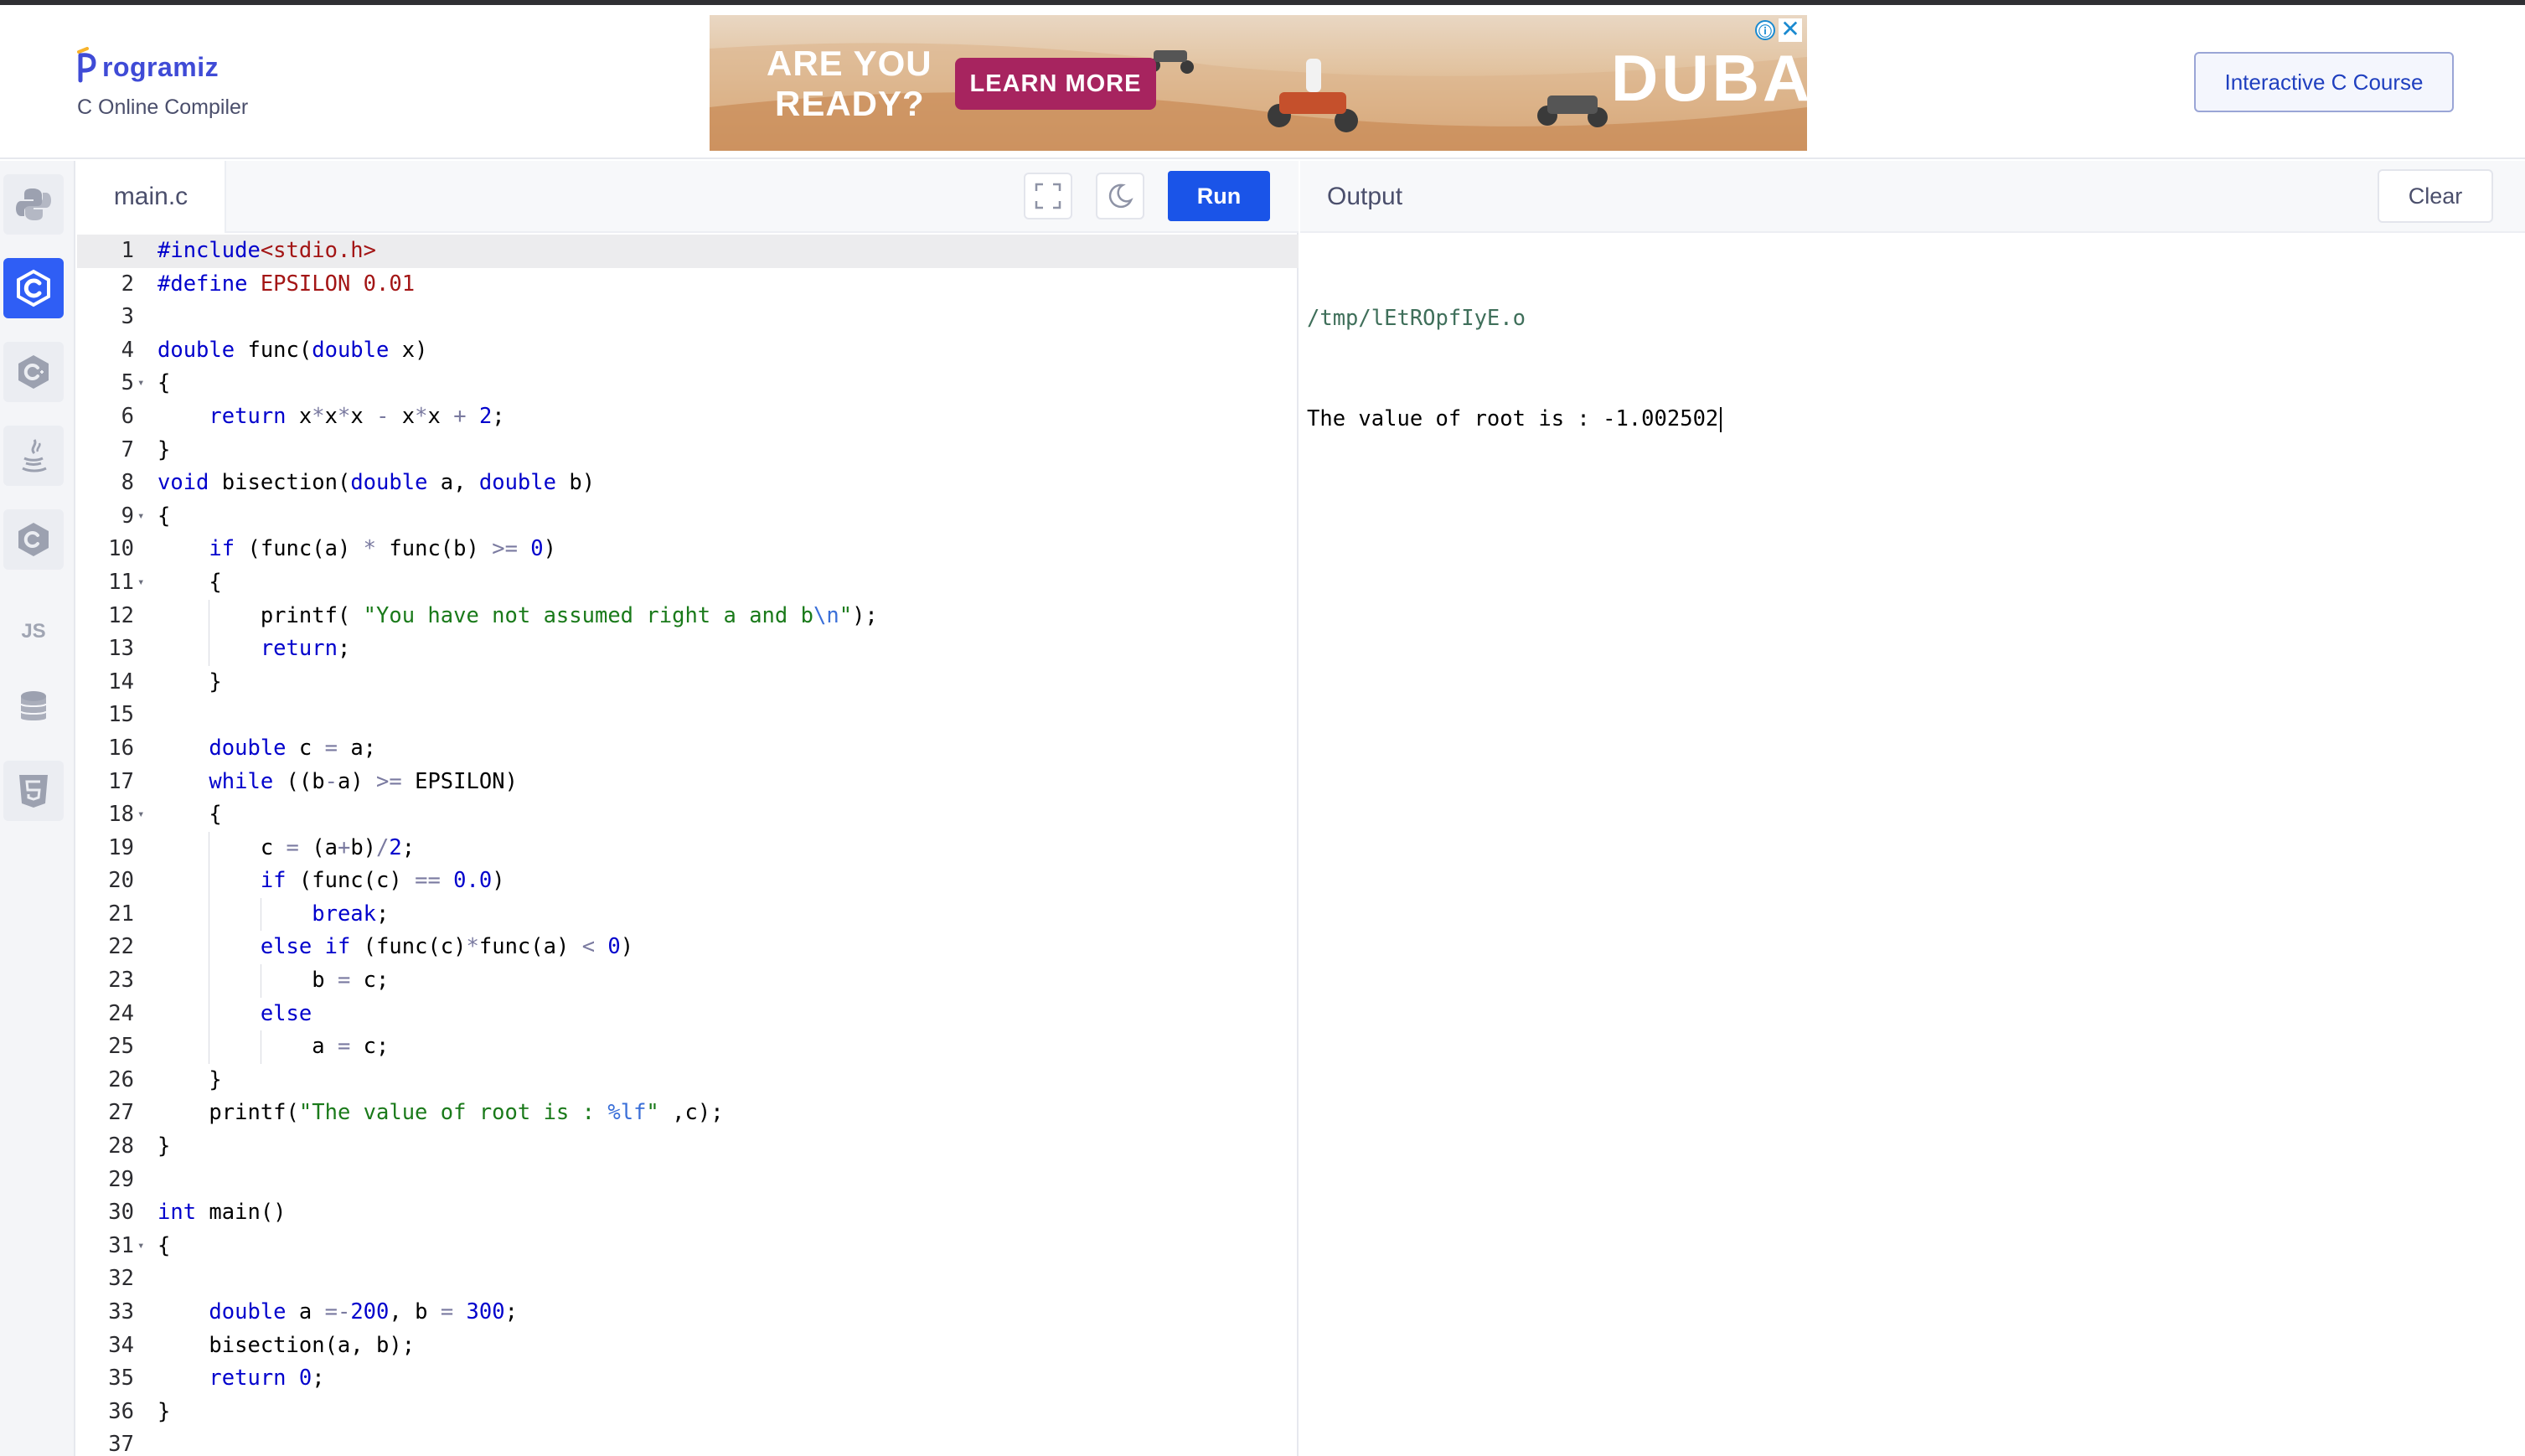  I want to click on code-line: 31 ▾ {, so click(688, 1246).